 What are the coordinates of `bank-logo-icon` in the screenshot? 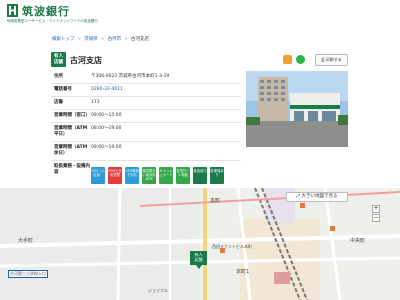 It's located at (12, 10).